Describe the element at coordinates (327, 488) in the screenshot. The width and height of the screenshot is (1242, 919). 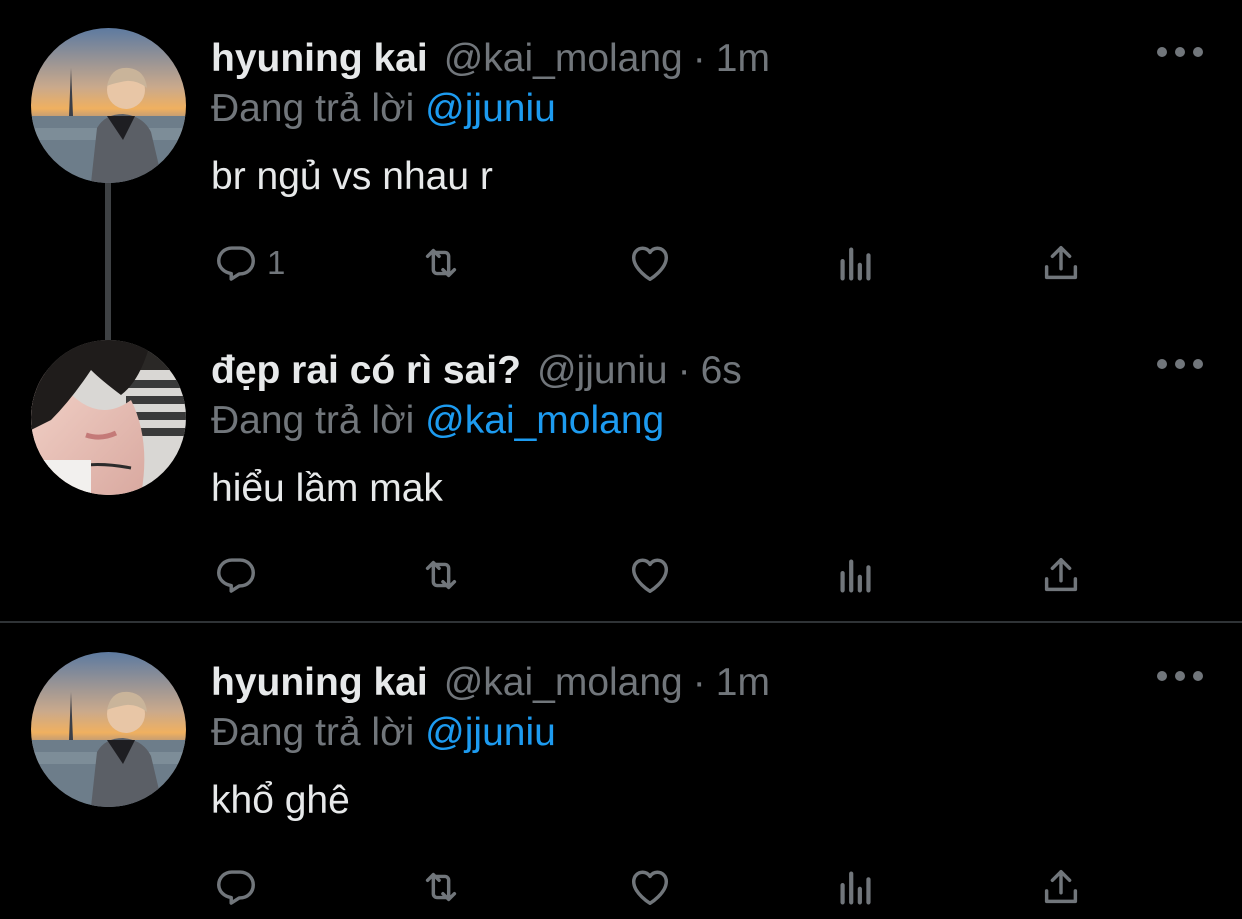
I see `tweet-text: hiểu lầm mak` at that location.